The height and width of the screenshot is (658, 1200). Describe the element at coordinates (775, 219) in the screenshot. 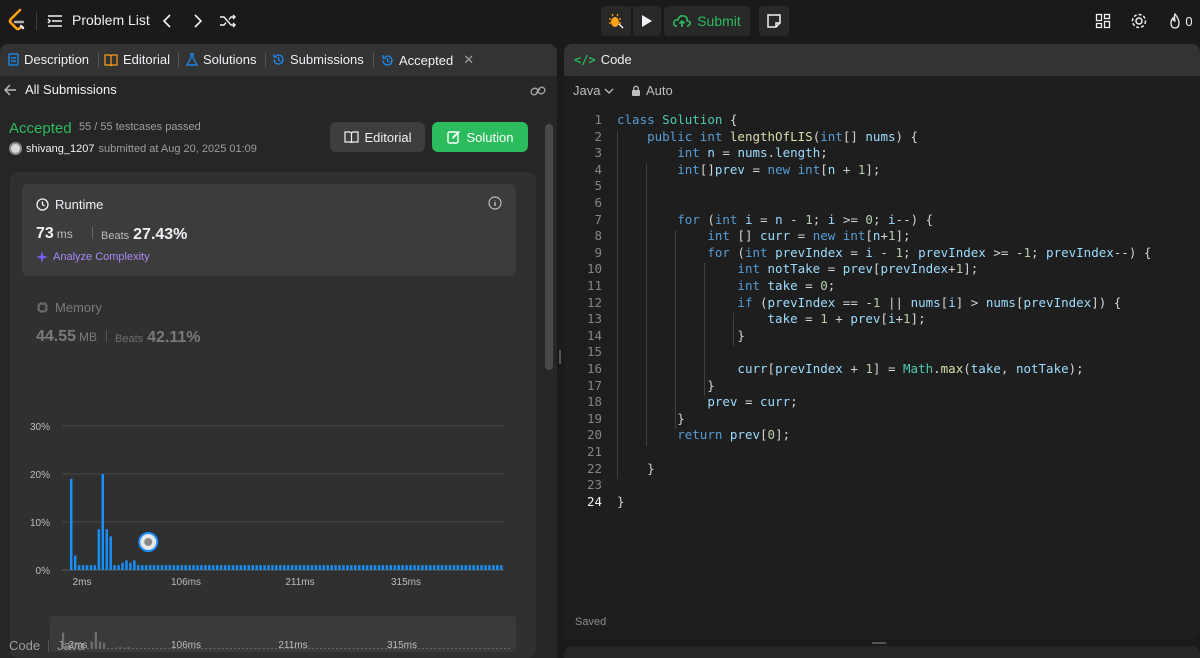

I see `code-line: for (int i = n - 1; i >= 0; i--) {` at that location.